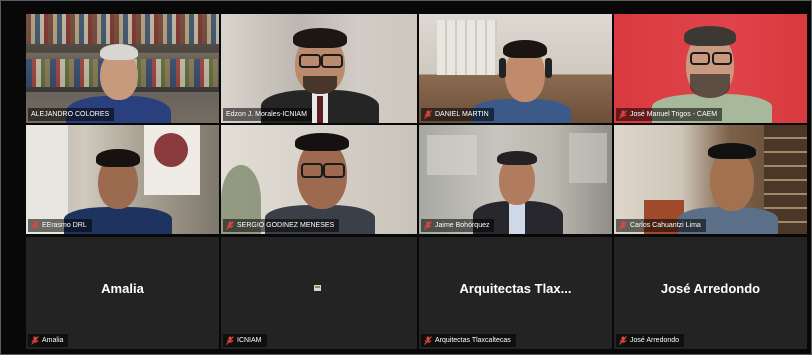  What do you see at coordinates (515, 179) in the screenshot?
I see `video-tile-jaime: Jaime Bohórquez` at bounding box center [515, 179].